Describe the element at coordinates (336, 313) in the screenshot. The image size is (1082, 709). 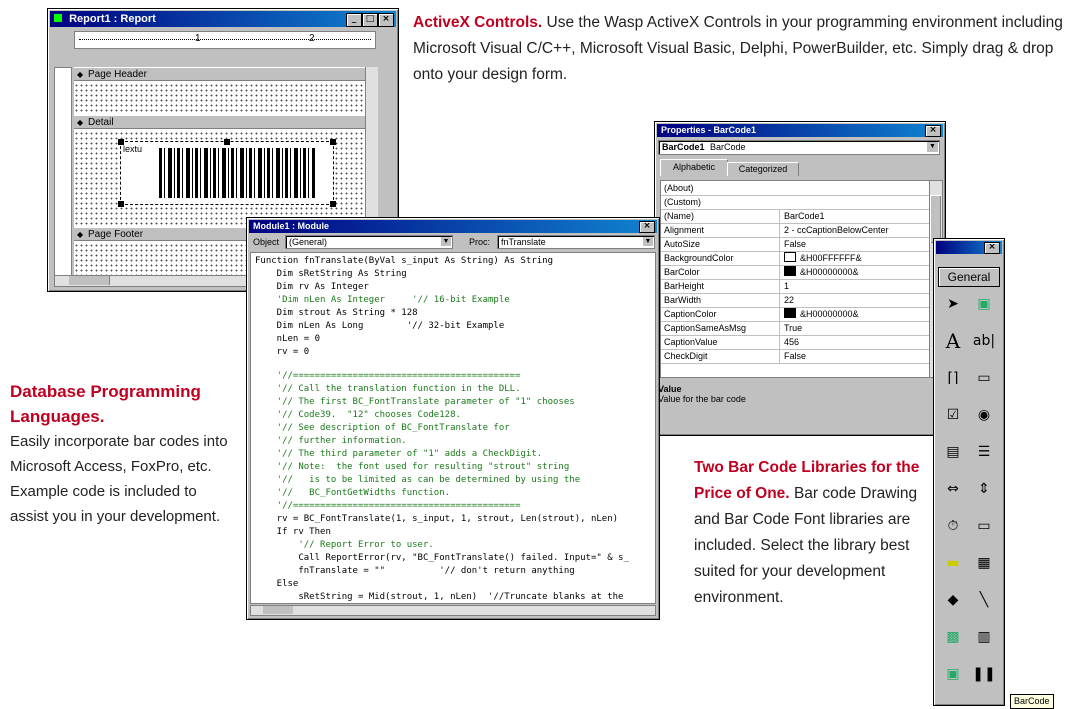
I see `code-line: Dim strout As String * 128` at that location.